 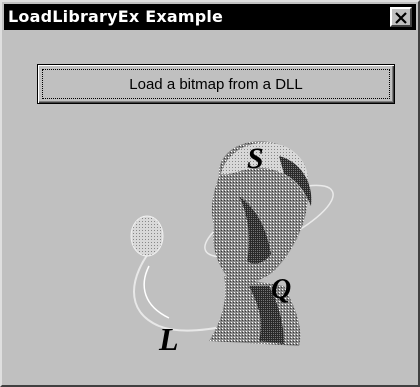 What do you see at coordinates (147, 236) in the screenshot?
I see `lightbulb-shape` at bounding box center [147, 236].